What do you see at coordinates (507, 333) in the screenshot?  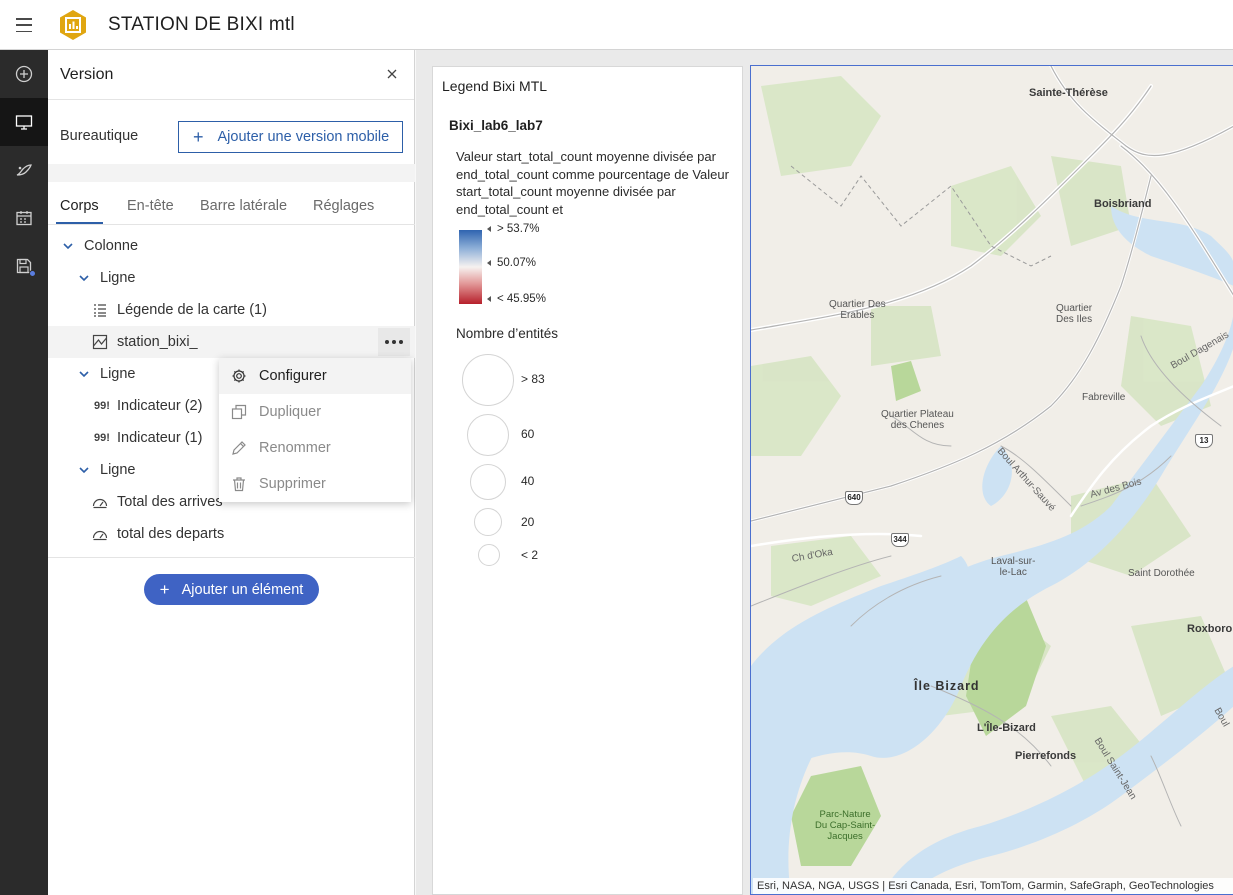 I see `size-legend-title: Nombre d’entités` at bounding box center [507, 333].